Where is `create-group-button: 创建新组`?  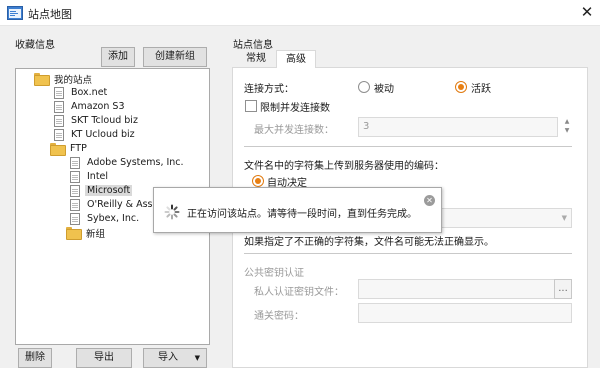
create-group-button: 创建新组 is located at coordinates (175, 57).